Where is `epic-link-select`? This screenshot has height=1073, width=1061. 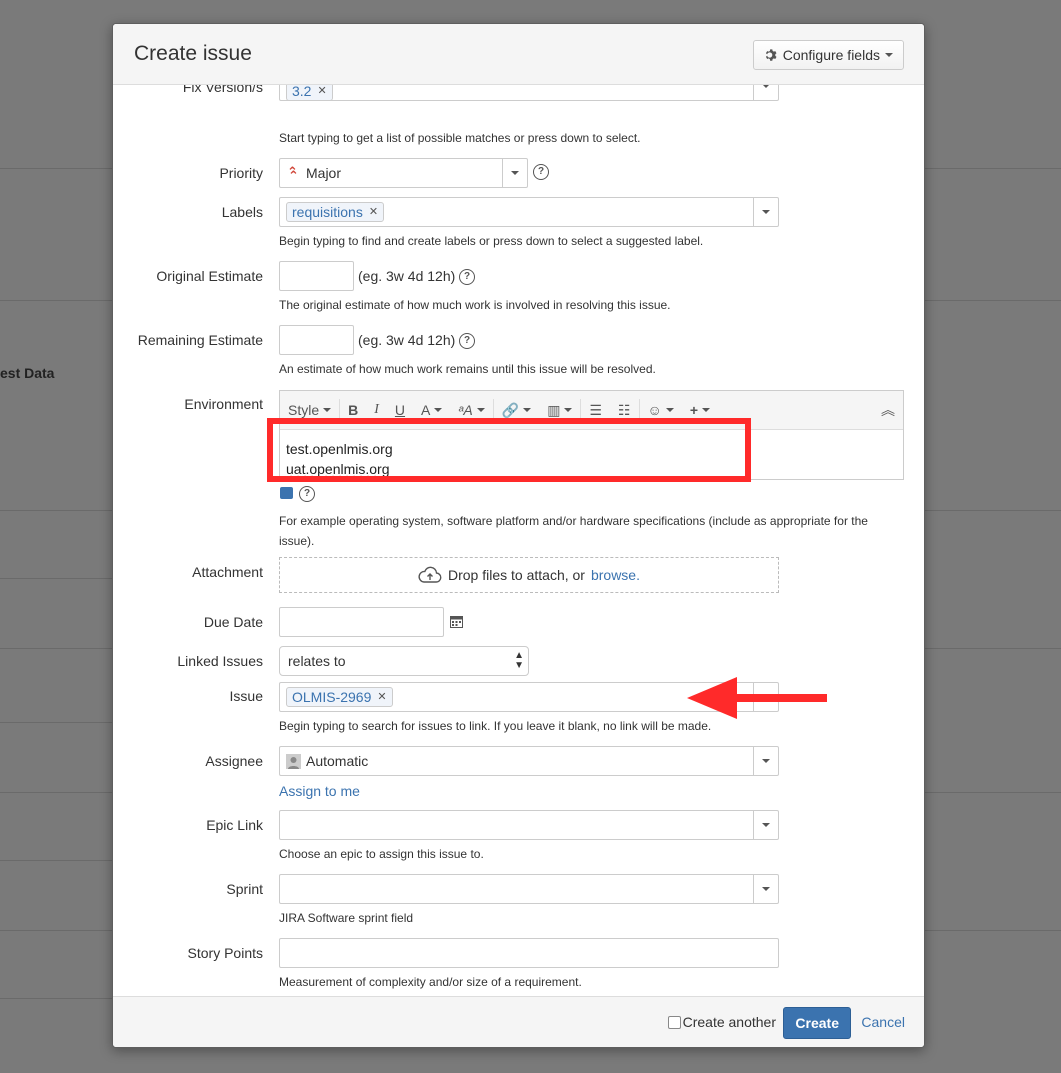 epic-link-select is located at coordinates (529, 825).